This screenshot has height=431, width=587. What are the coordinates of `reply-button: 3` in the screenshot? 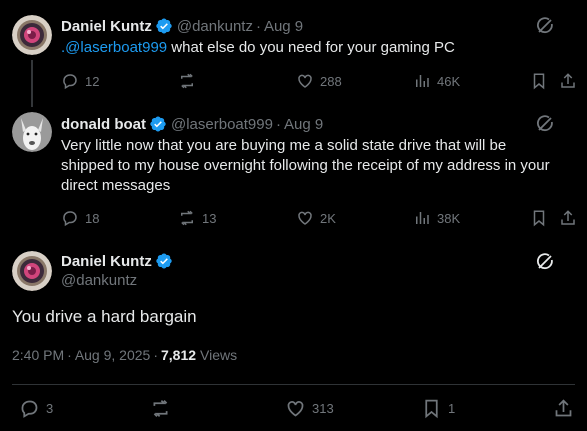 It's located at (36, 408).